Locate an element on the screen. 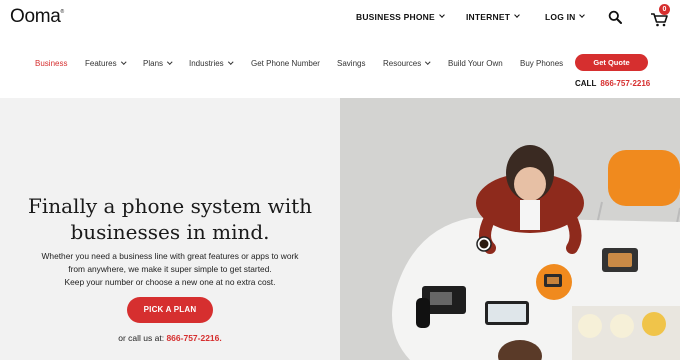 The width and height of the screenshot is (680, 360). nav-label: INTERNET is located at coordinates (488, 17).